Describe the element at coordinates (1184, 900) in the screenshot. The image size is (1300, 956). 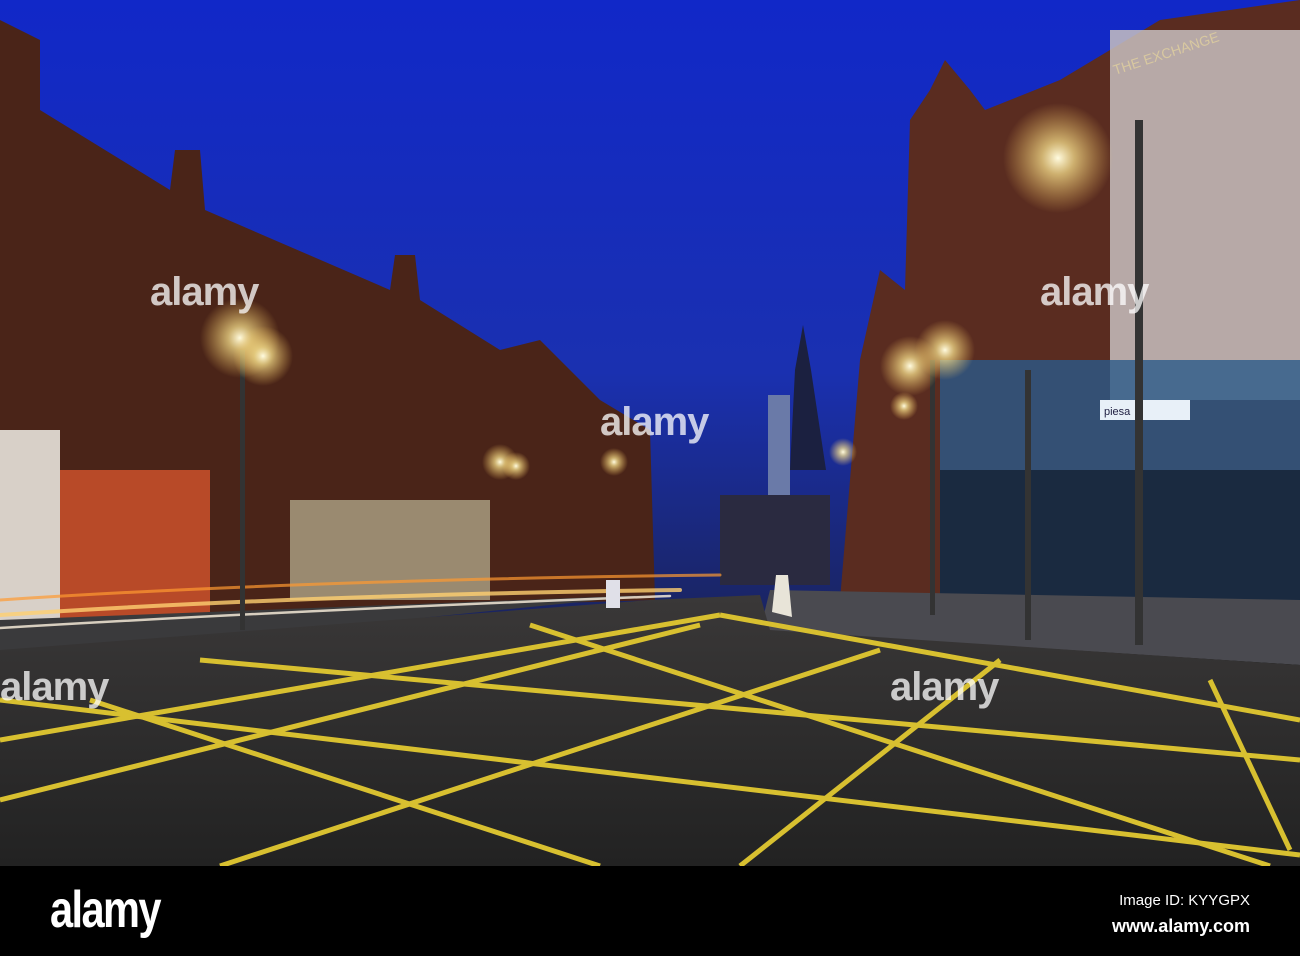
I see `image-id: Image ID: KYYGPX` at that location.